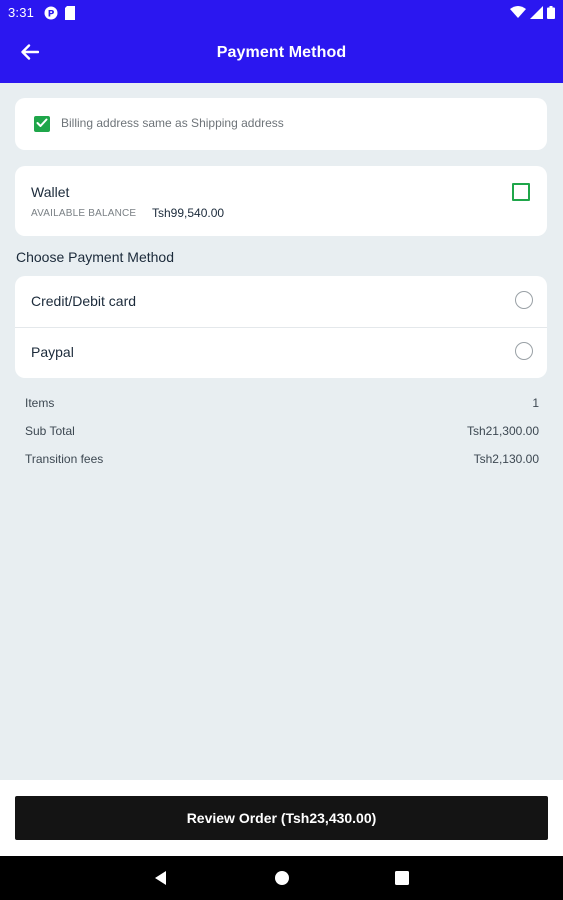  Describe the element at coordinates (536, 15) in the screenshot. I see `signal-icon` at that location.